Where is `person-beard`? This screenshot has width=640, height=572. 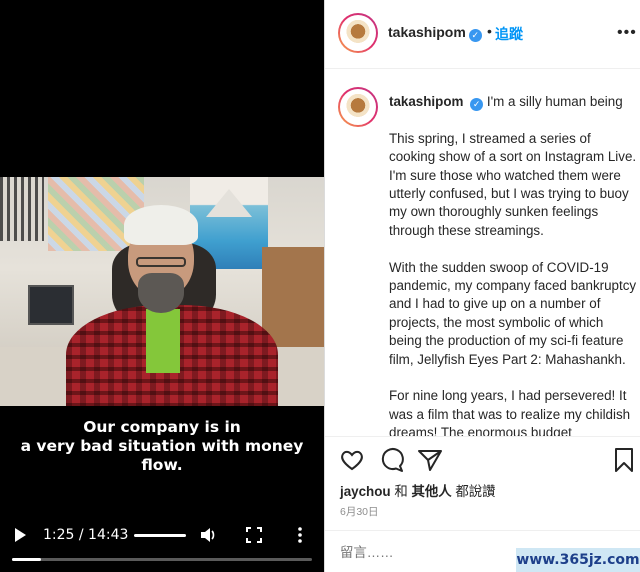 person-beard is located at coordinates (161, 293).